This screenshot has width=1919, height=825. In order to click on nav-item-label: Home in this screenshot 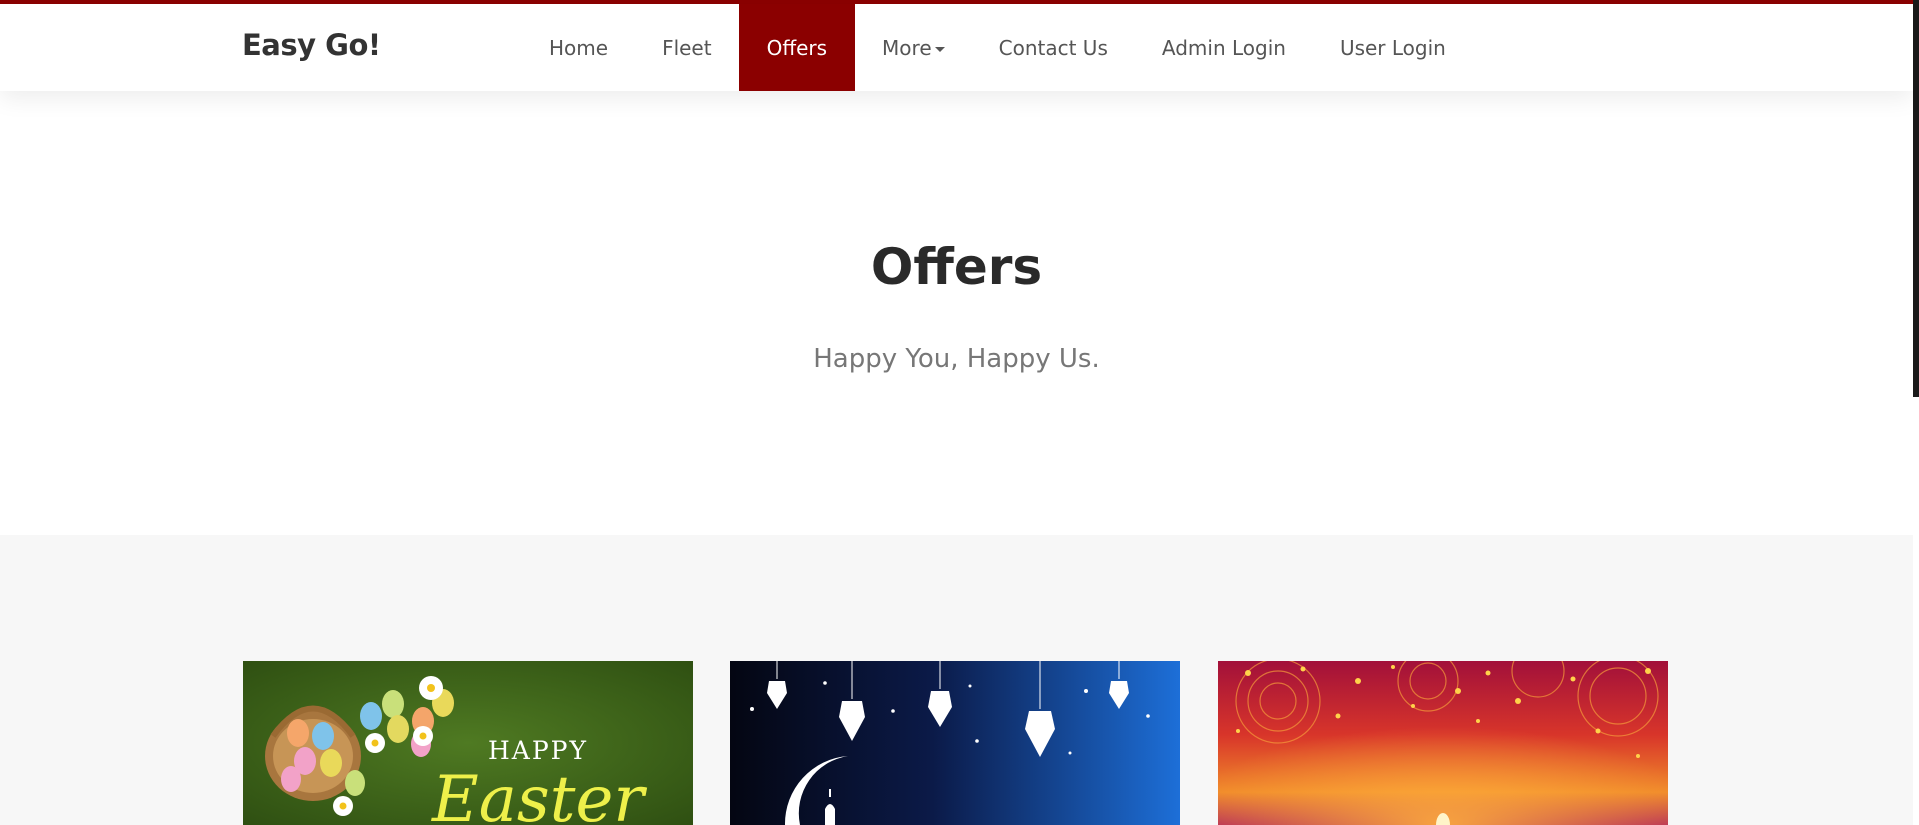, I will do `click(579, 47)`.